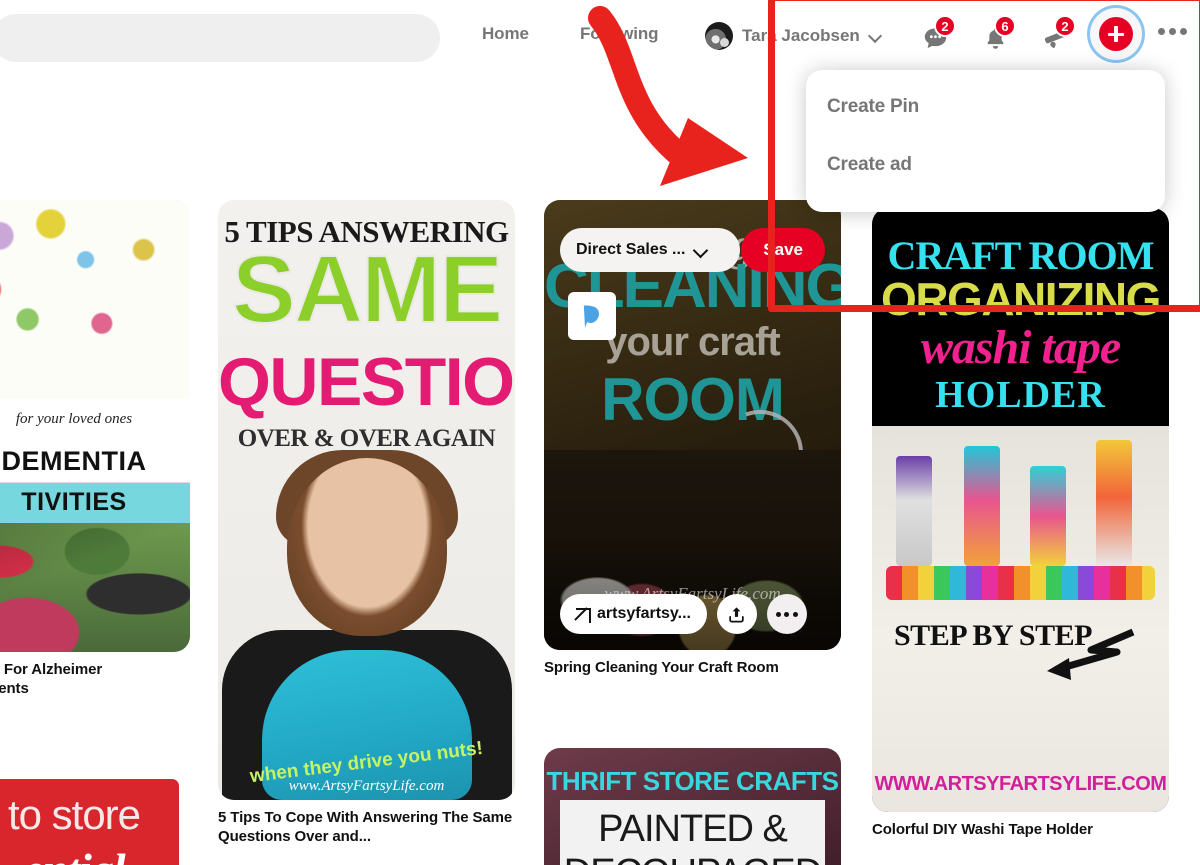 This screenshot has width=1200, height=865. What do you see at coordinates (661, 667) in the screenshot?
I see `pin-title: Spring Cleaning Your Craft Room` at bounding box center [661, 667].